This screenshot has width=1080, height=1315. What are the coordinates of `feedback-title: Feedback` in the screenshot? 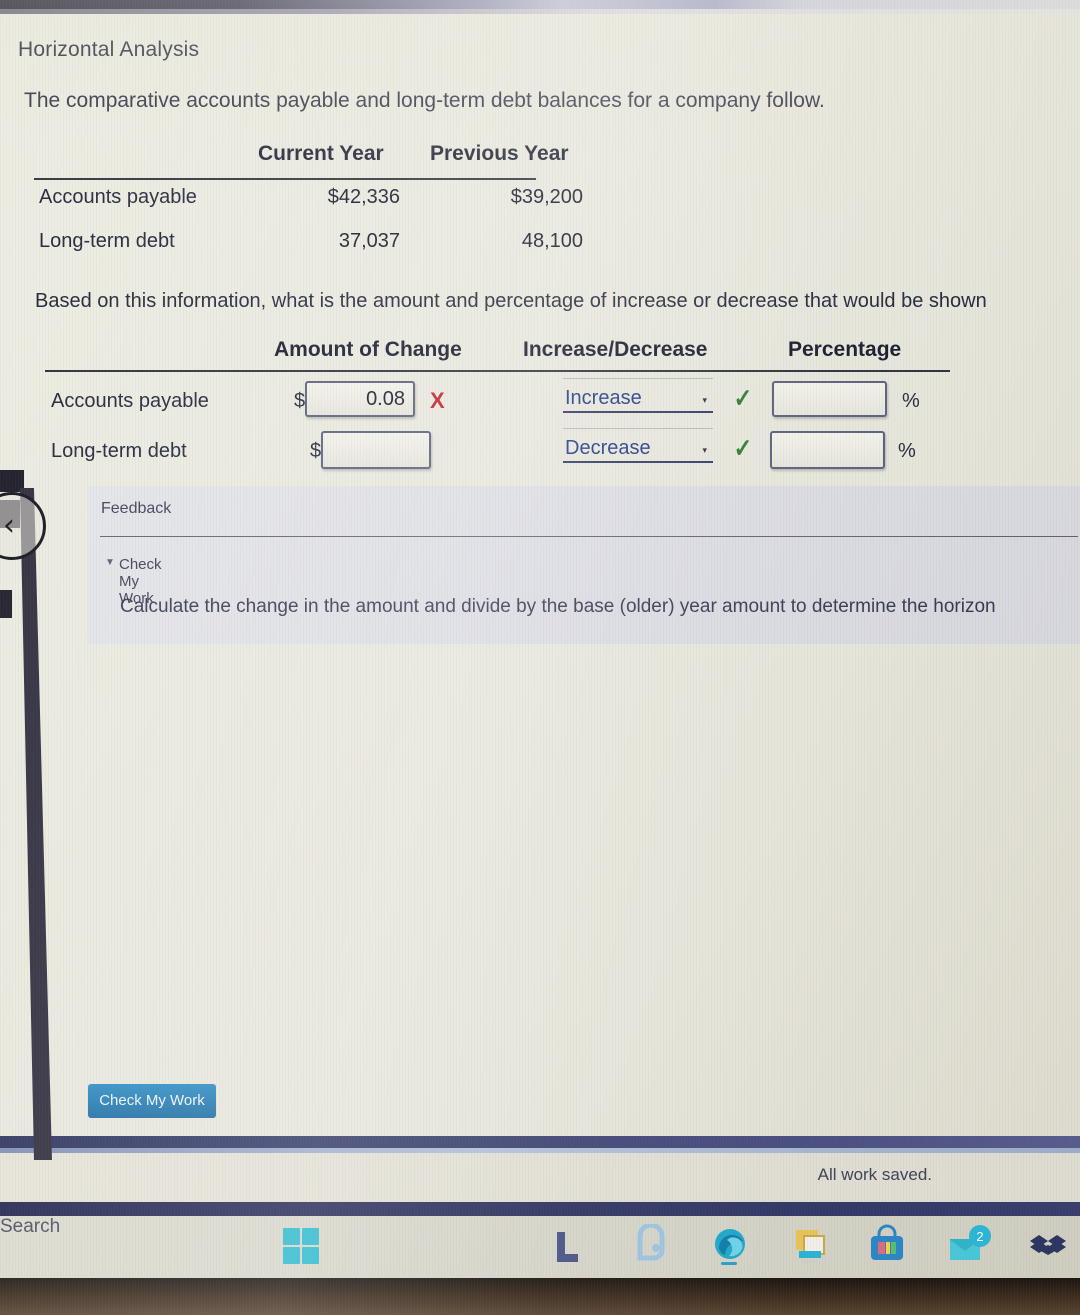 It's located at (136, 508).